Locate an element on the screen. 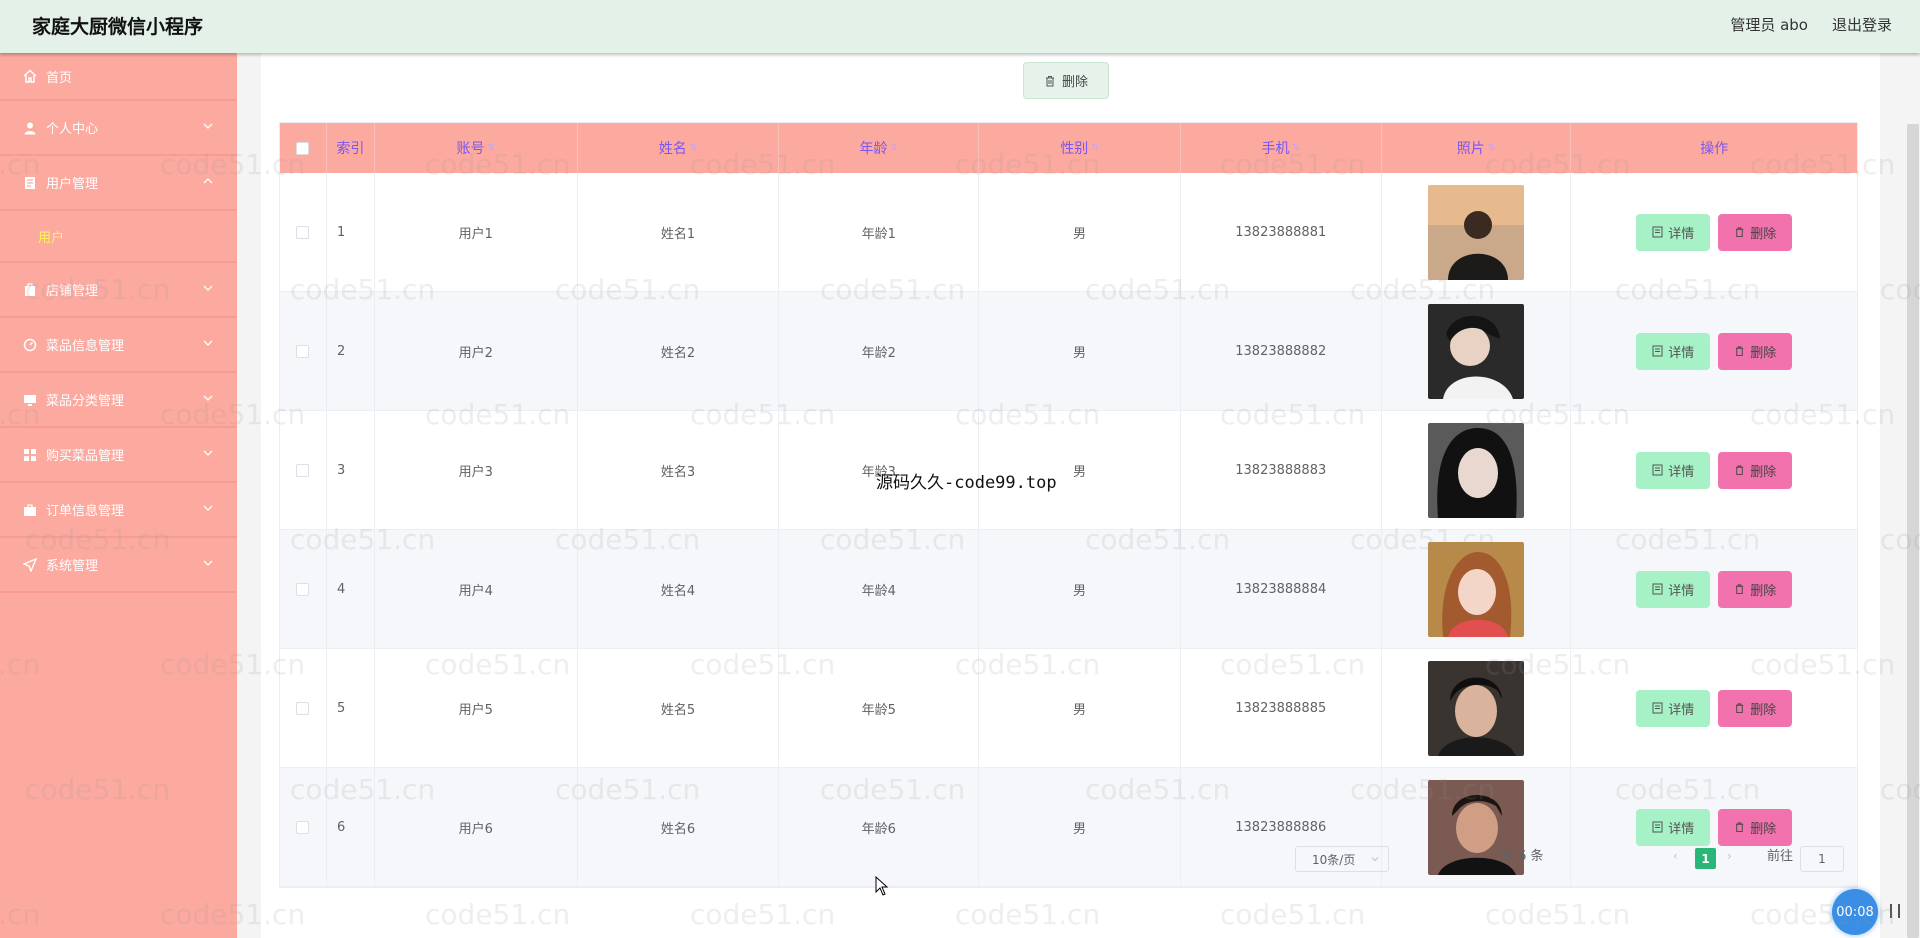  cell-account: 用户1 is located at coordinates (476, 232).